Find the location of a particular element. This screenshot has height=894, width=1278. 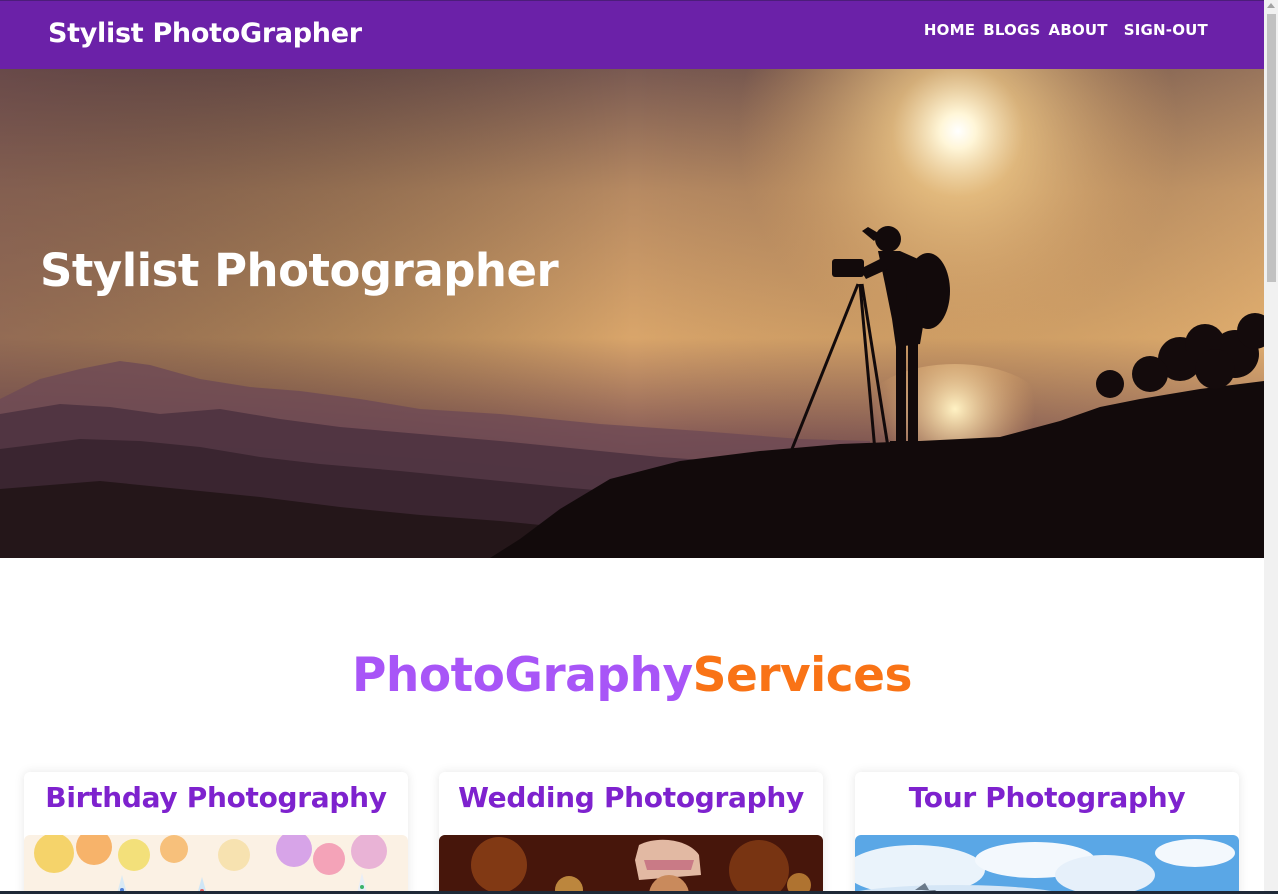

brand-logo-link: Stylist PhotoGrapher is located at coordinates (205, 33).